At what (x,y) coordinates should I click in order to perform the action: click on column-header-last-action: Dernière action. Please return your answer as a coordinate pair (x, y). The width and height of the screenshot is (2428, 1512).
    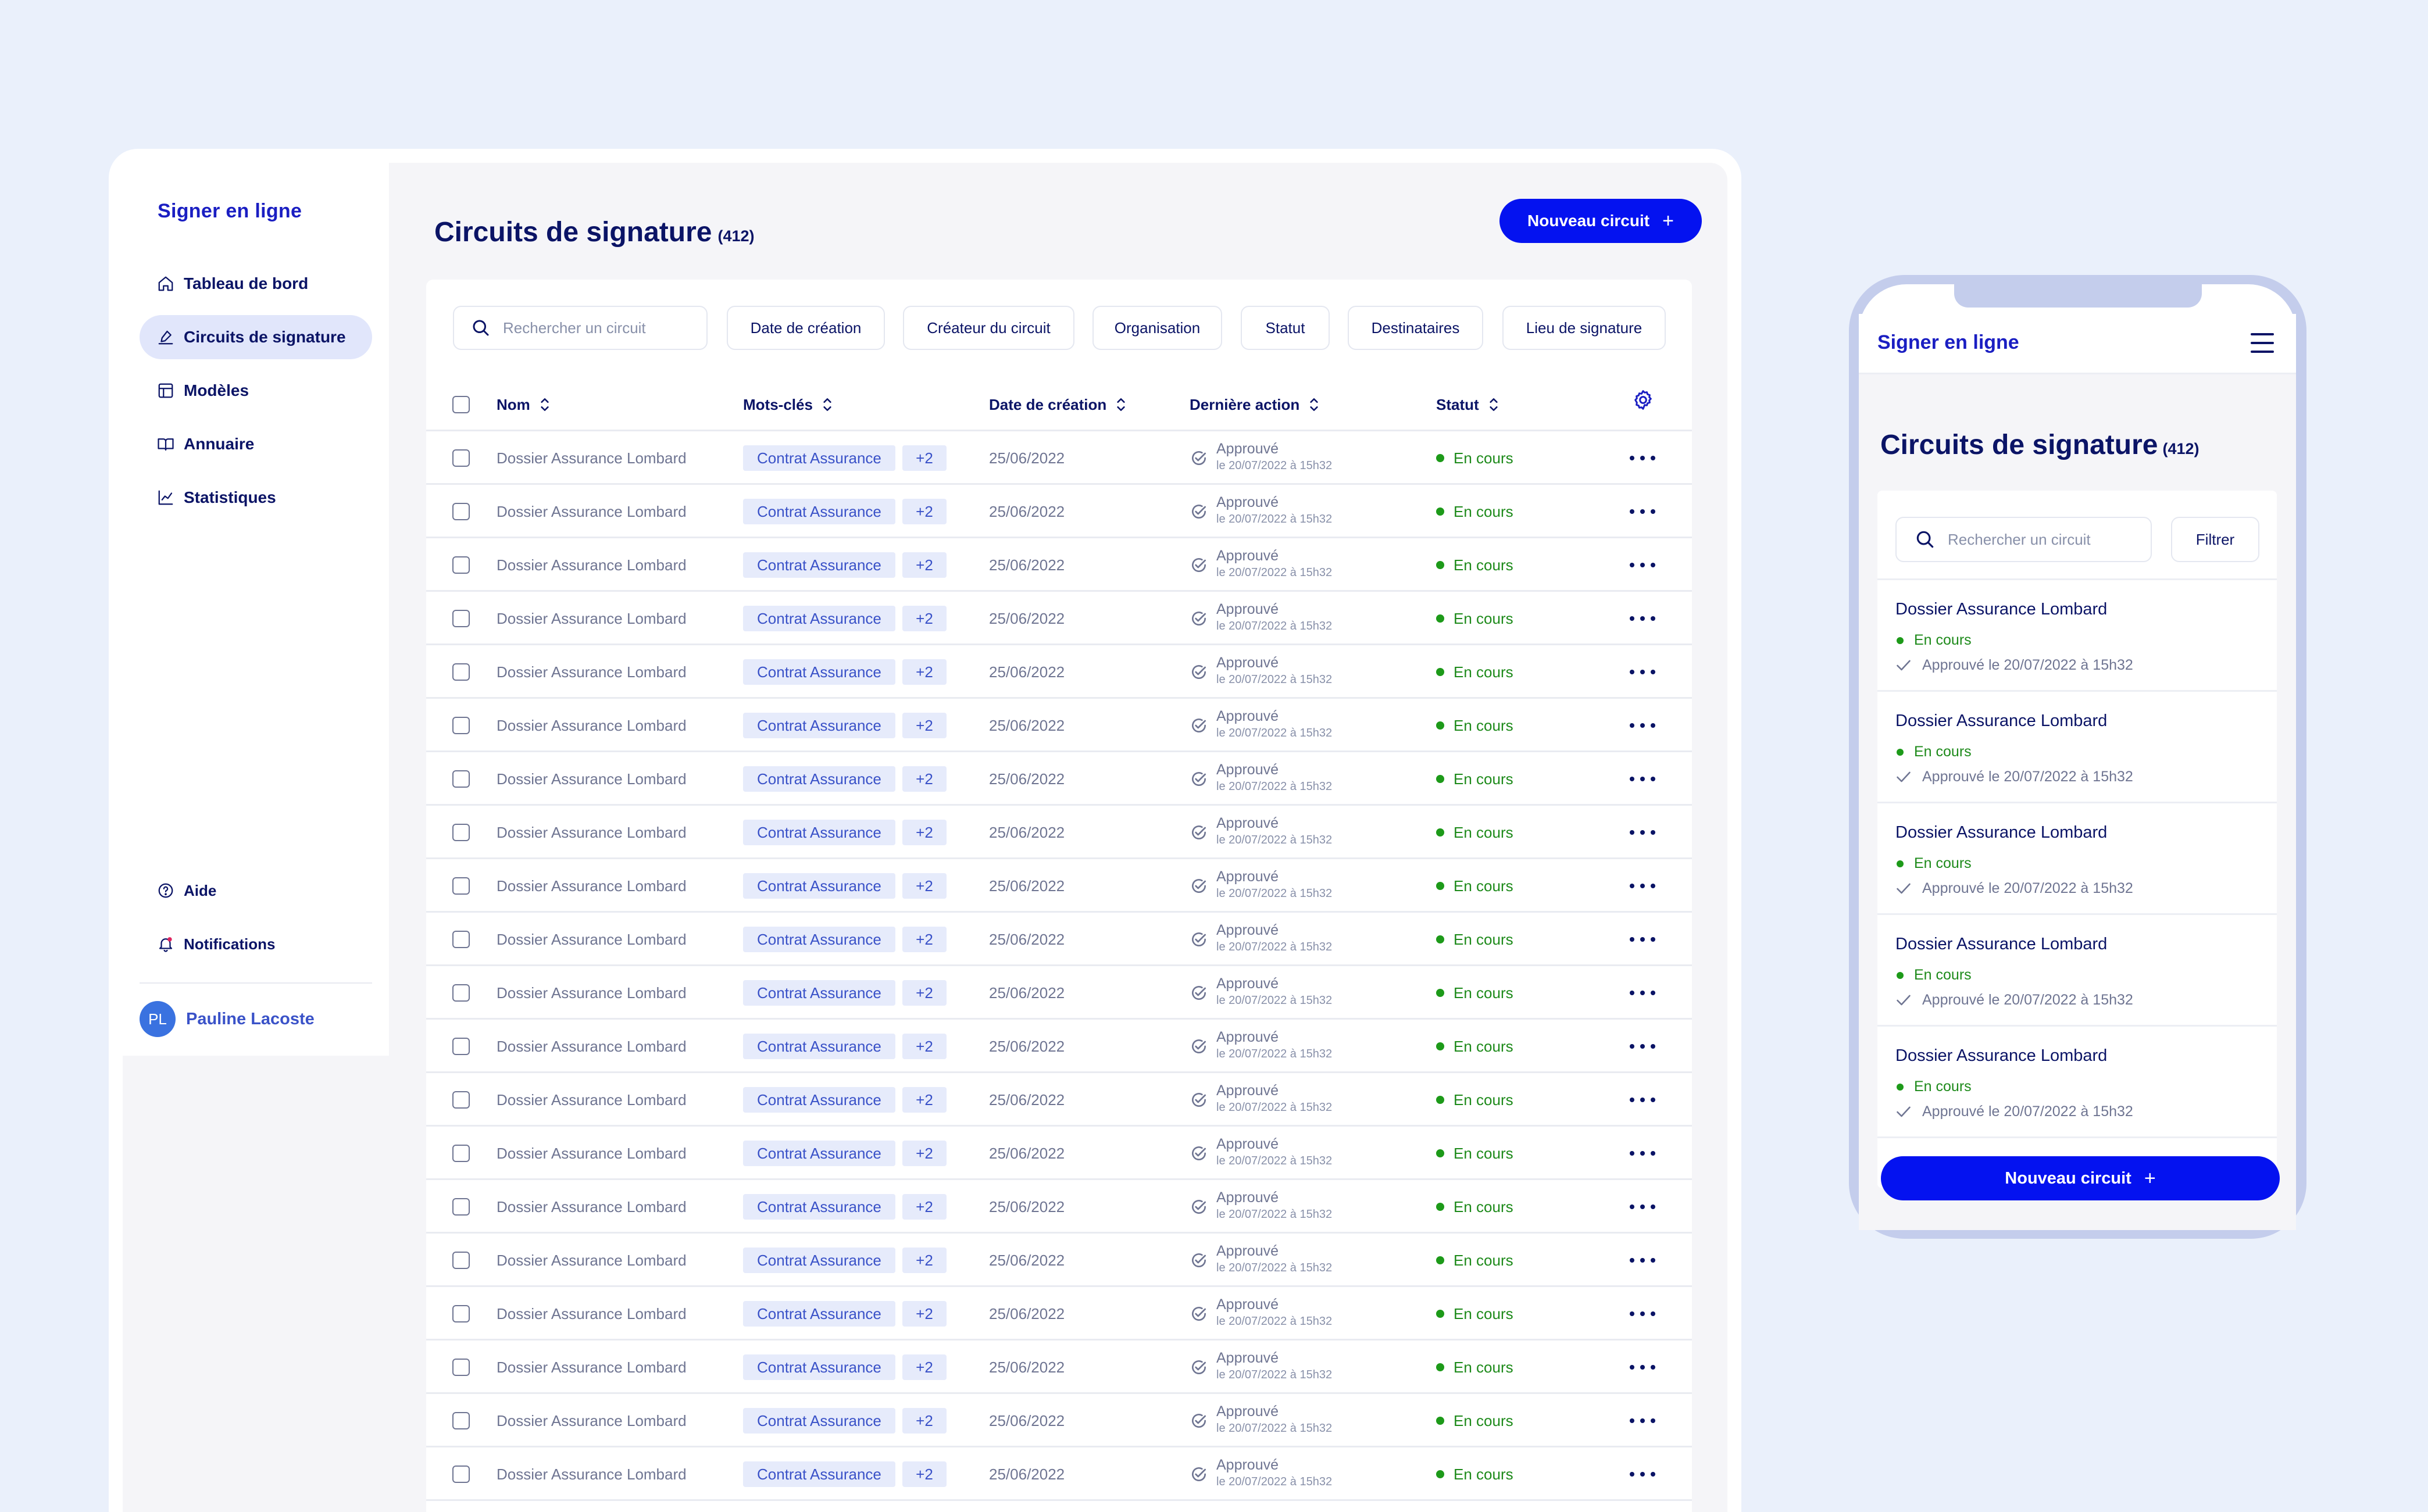
    Looking at the image, I should click on (1256, 404).